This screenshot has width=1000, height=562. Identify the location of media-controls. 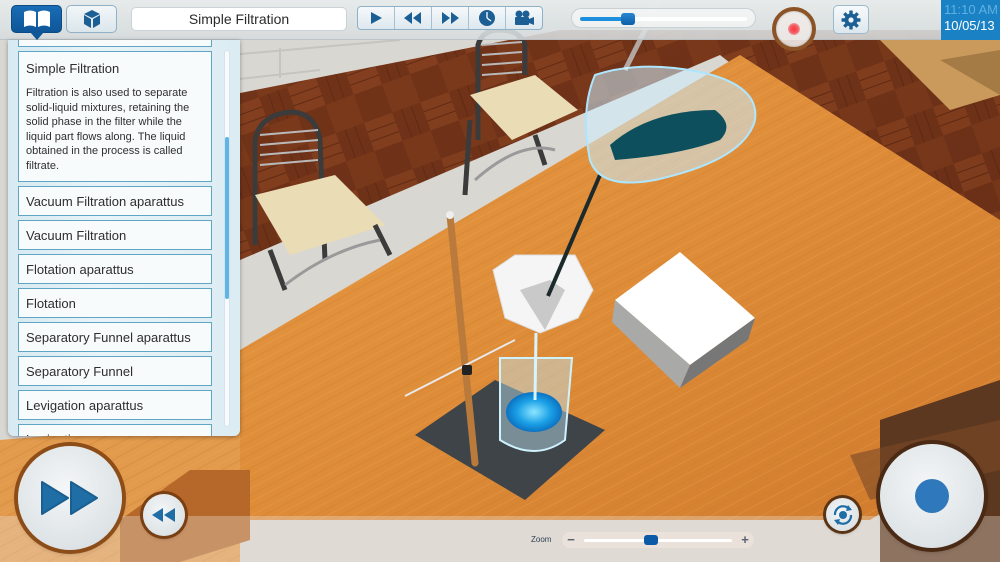
(450, 18).